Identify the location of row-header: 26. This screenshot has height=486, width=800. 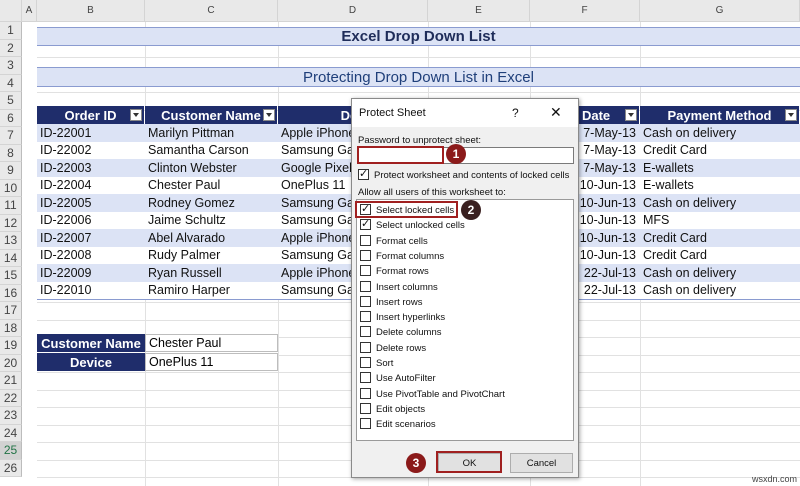
(11, 468).